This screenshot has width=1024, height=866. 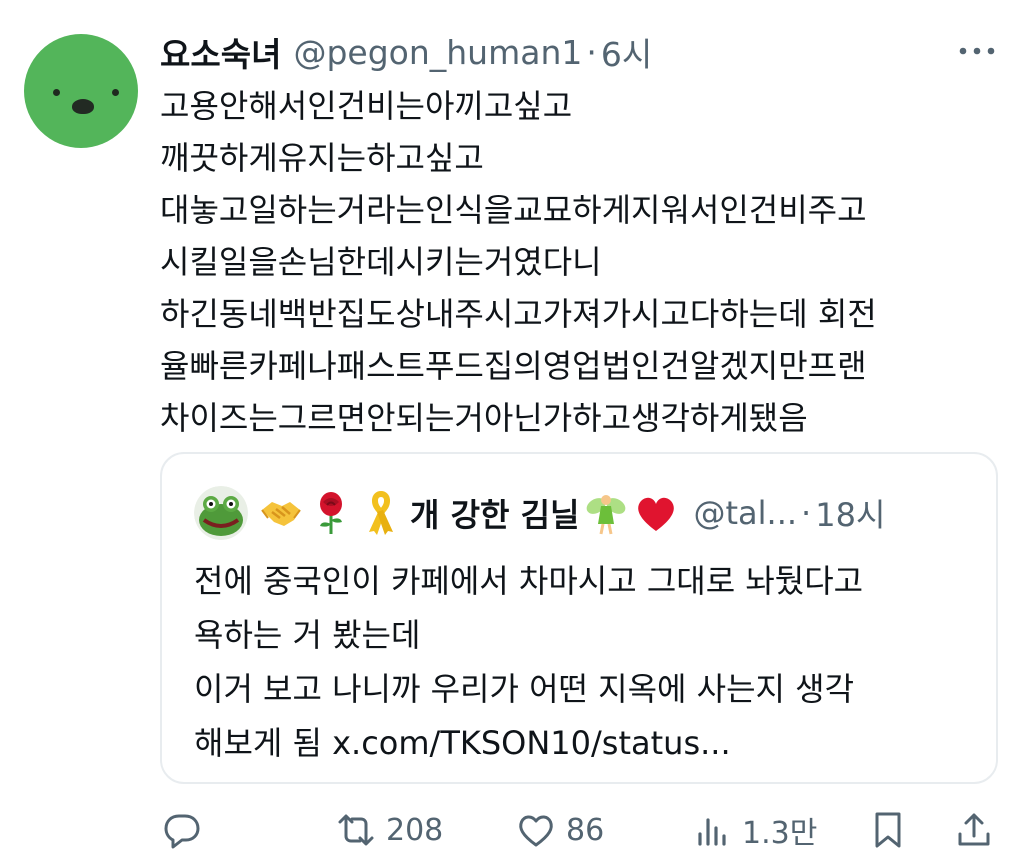 What do you see at coordinates (560, 830) in the screenshot?
I see `like-button: 86` at bounding box center [560, 830].